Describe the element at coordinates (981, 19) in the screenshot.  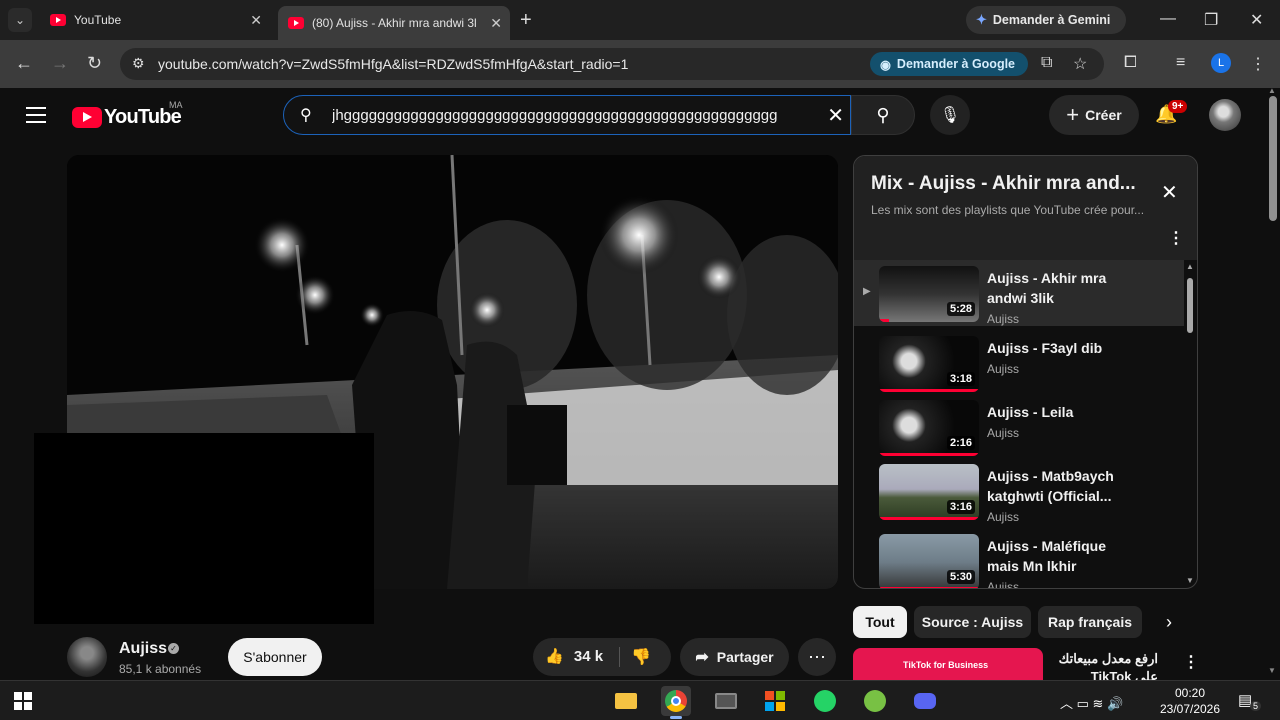
I see `gemini-spark-icon: ✦` at that location.